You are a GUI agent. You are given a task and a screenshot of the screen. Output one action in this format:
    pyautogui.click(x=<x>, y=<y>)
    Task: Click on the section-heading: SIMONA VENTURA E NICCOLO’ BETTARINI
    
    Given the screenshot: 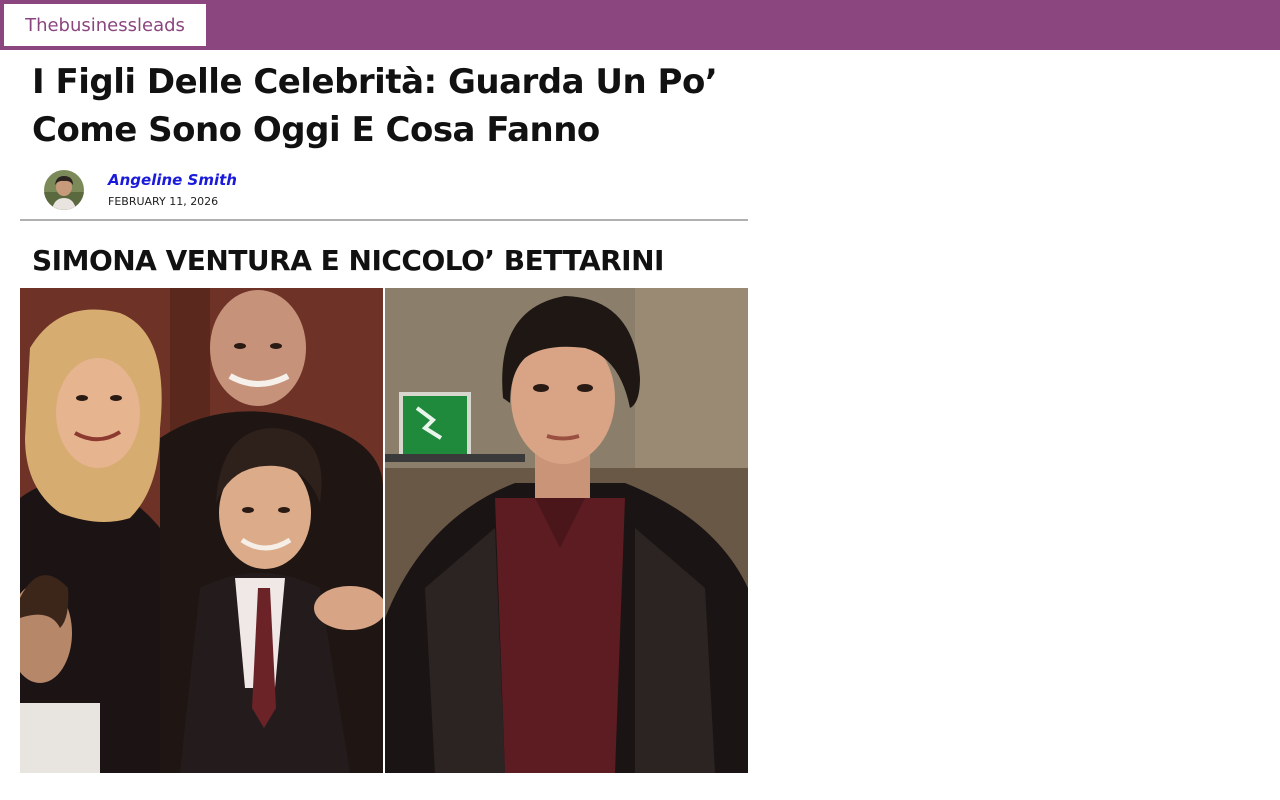 What is the action you would take?
    pyautogui.click(x=348, y=260)
    